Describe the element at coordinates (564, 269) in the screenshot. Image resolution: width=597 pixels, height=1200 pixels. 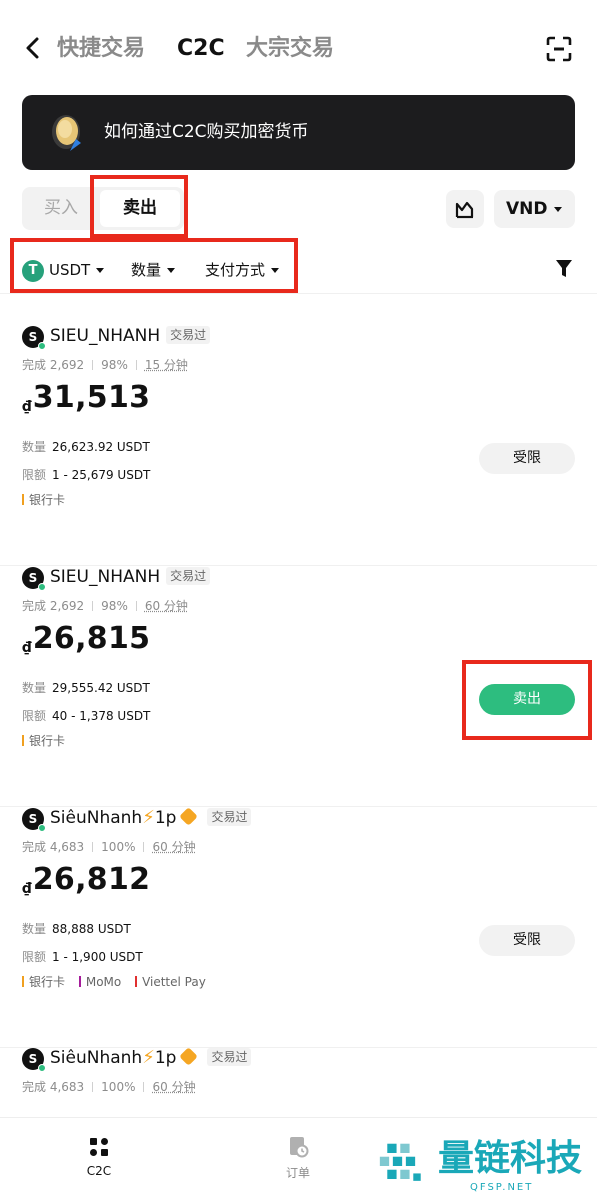
I see `filter-funnel-icon` at that location.